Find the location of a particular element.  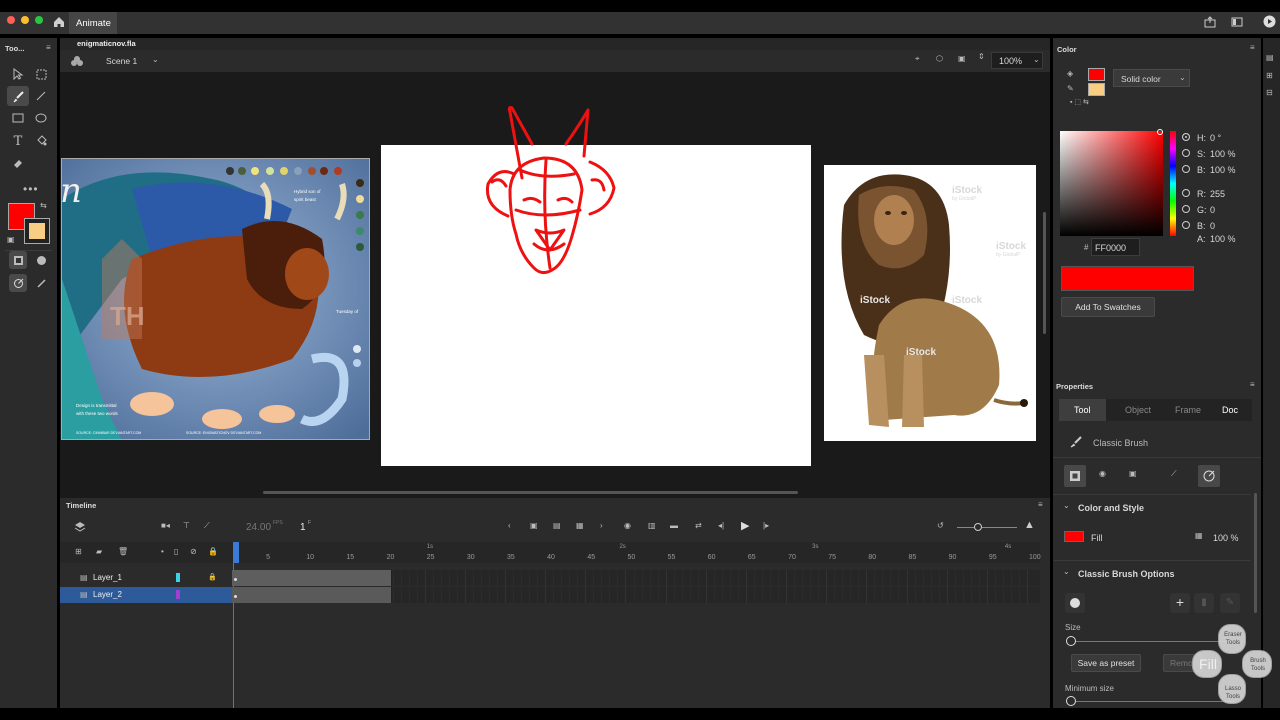

blue-radio is located at coordinates (1186, 225).